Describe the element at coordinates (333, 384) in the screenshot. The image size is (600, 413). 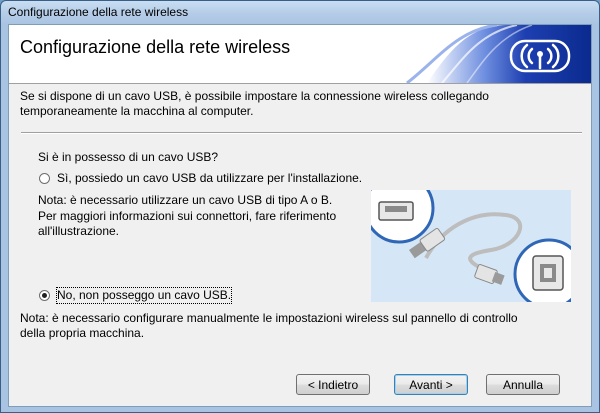
I see `back-button: < Indietro` at that location.